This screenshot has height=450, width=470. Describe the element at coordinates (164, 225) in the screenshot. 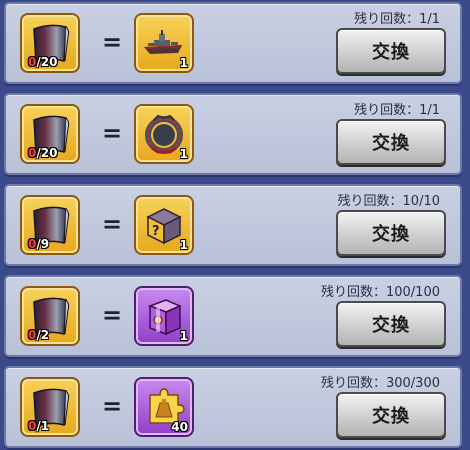

I see `reward-item-slot: ? 1` at that location.